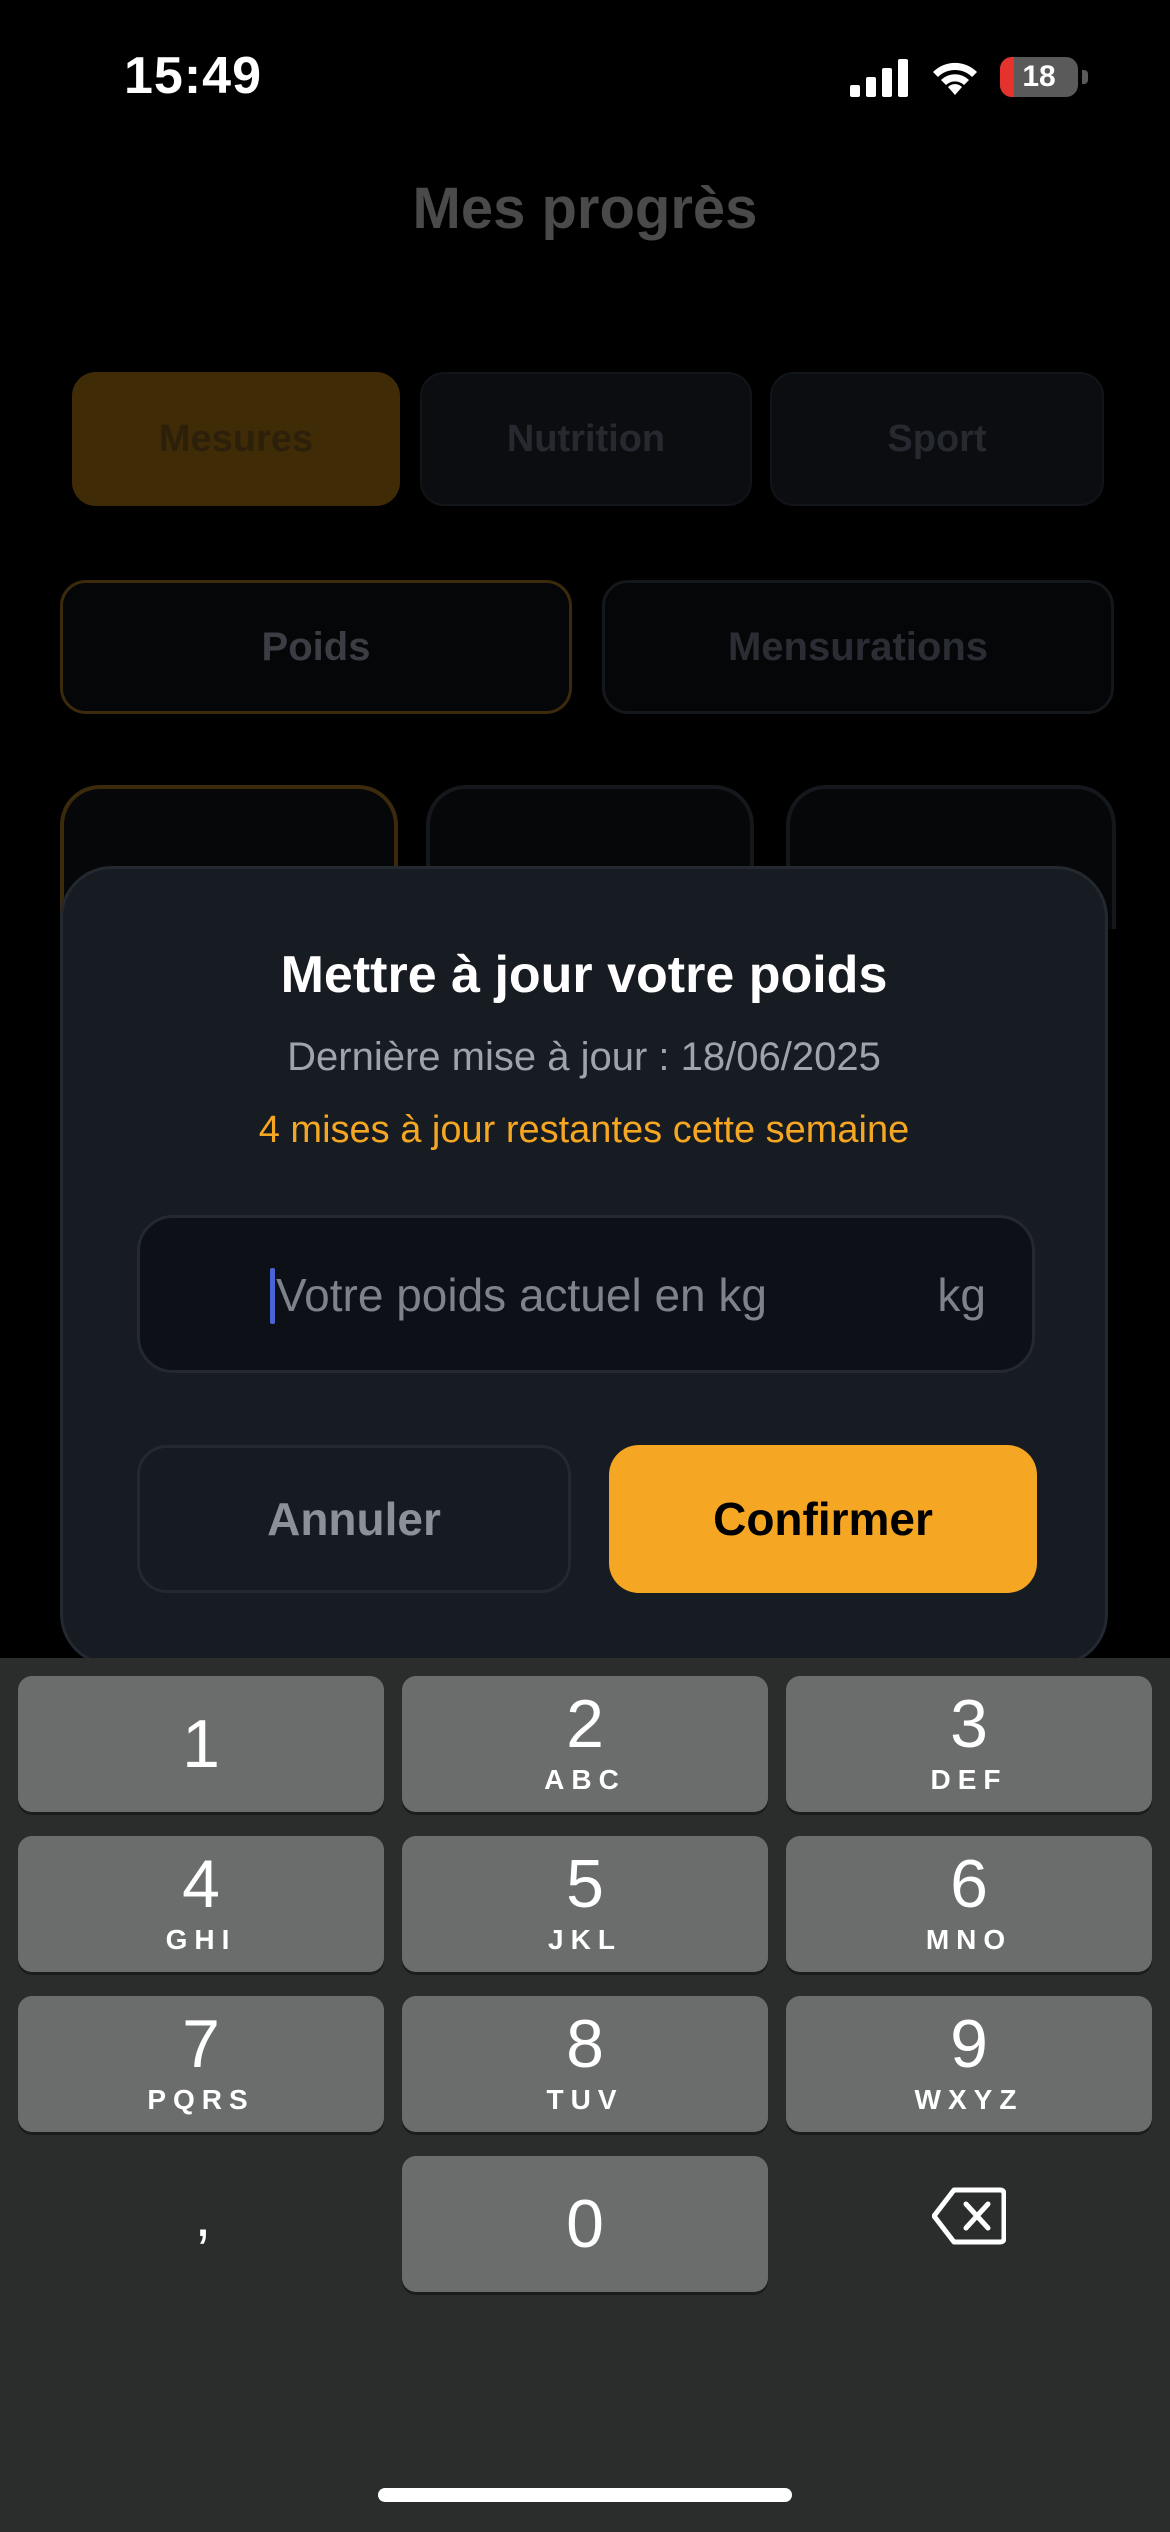 The width and height of the screenshot is (1170, 2532). I want to click on remaining-updates-text: 4 mises à jour restantes cette semaine, so click(584, 1130).